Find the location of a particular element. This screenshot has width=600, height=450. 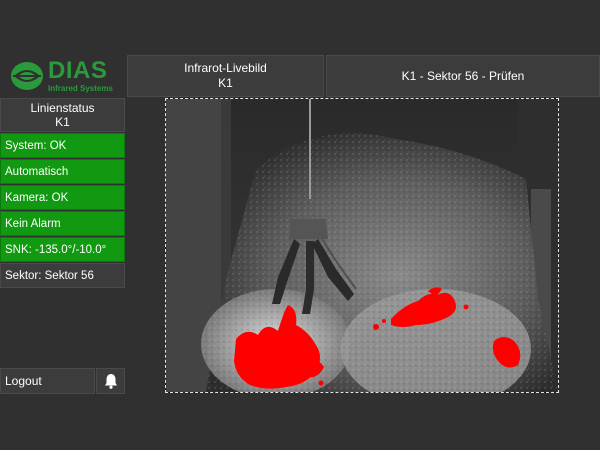

line-status-header: Linienstatus K1 is located at coordinates (62, 115).